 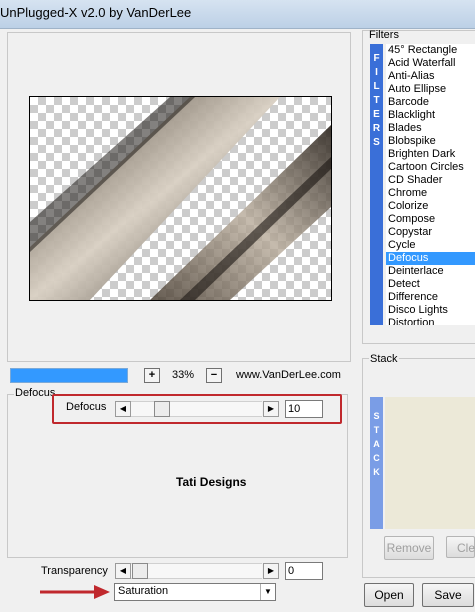 What do you see at coordinates (162, 409) in the screenshot?
I see `defocus-thumb` at bounding box center [162, 409].